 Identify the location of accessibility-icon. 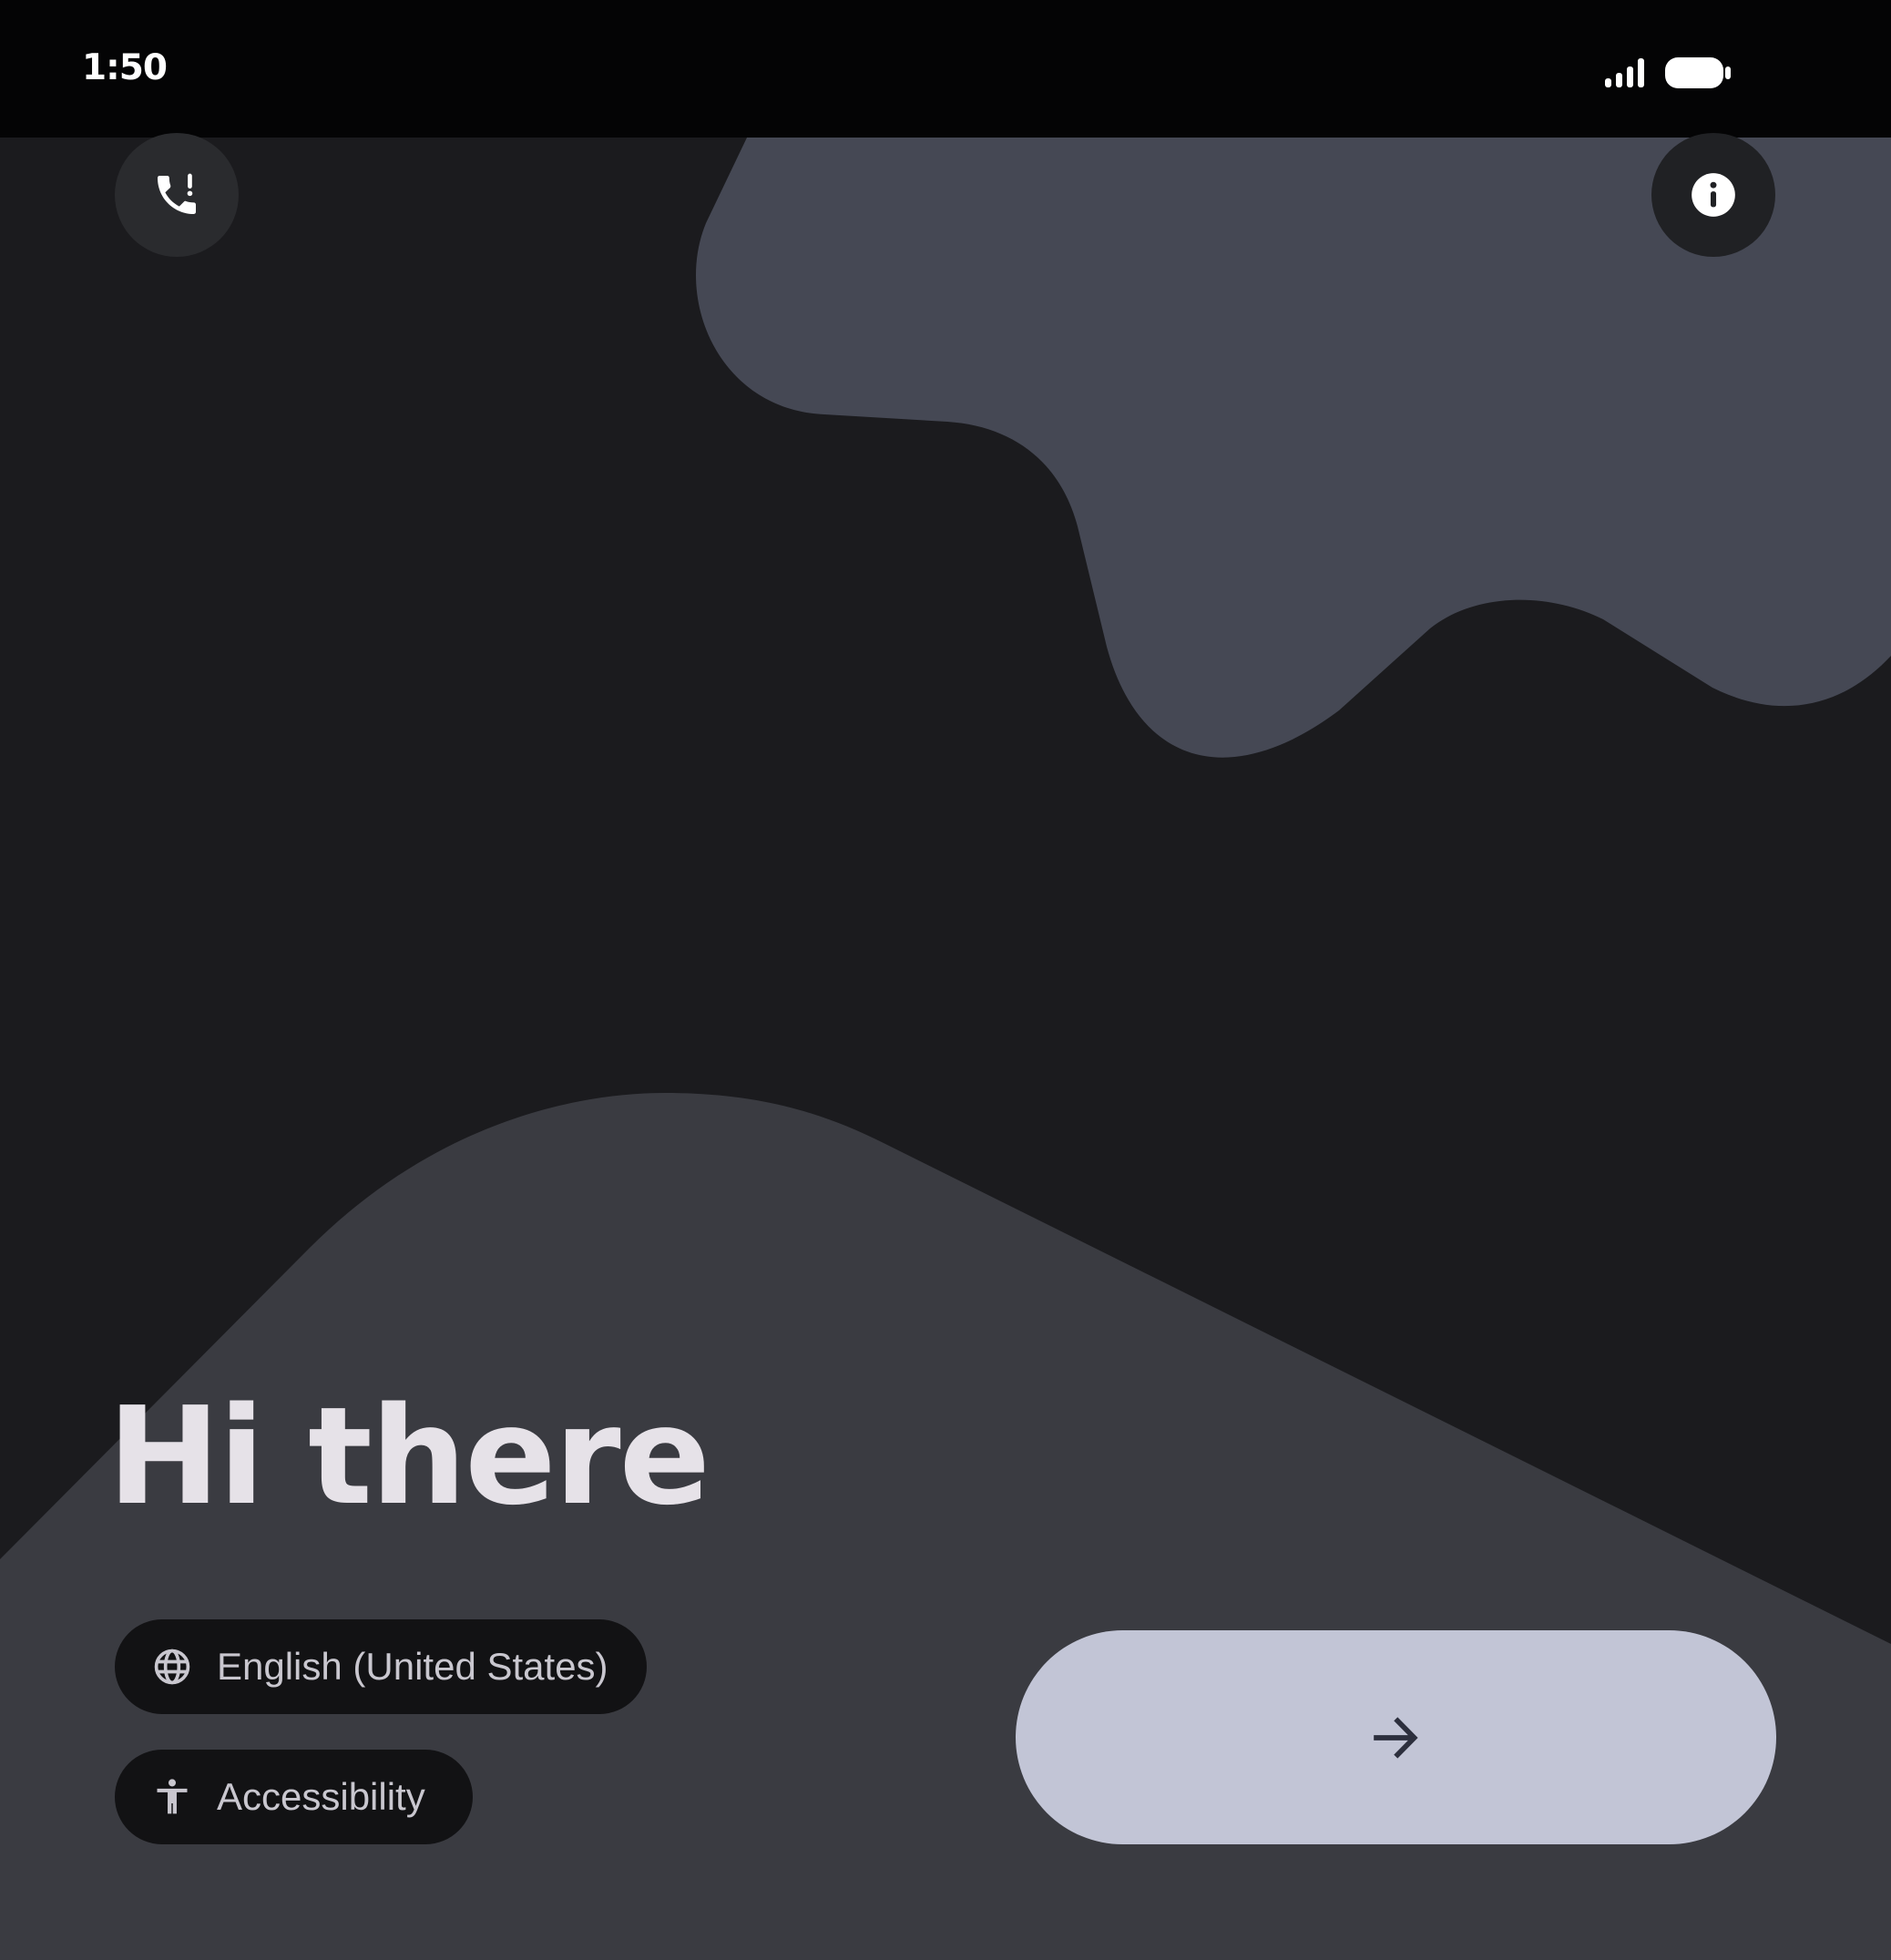
(172, 1797).